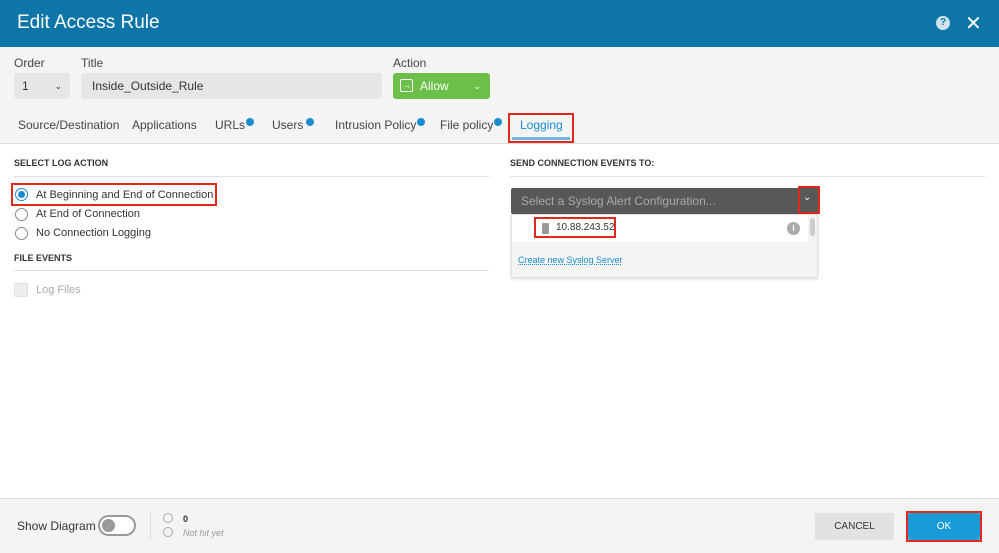  What do you see at coordinates (410, 63) in the screenshot?
I see `action-label: Action` at bounding box center [410, 63].